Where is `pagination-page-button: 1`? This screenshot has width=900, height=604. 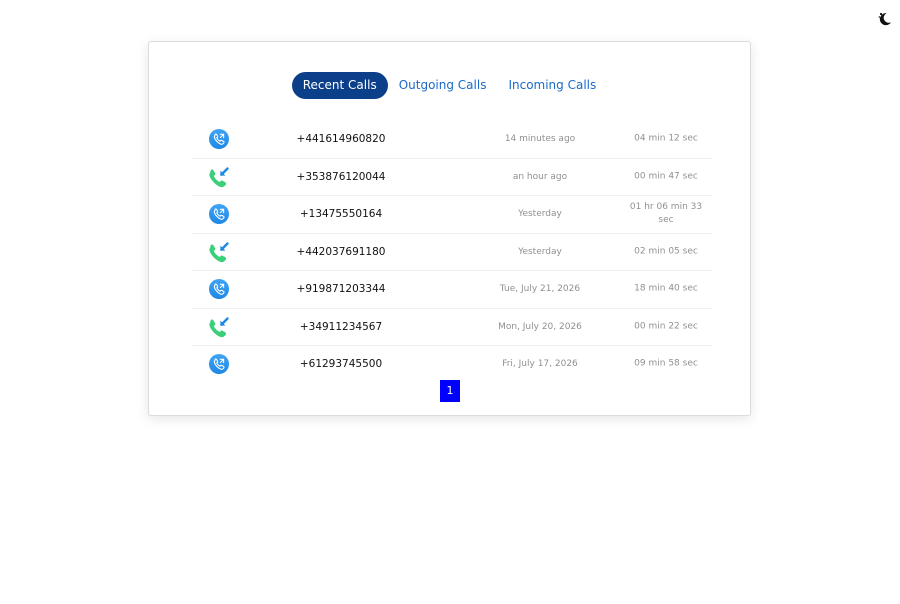
pagination-page-button: 1 is located at coordinates (450, 391).